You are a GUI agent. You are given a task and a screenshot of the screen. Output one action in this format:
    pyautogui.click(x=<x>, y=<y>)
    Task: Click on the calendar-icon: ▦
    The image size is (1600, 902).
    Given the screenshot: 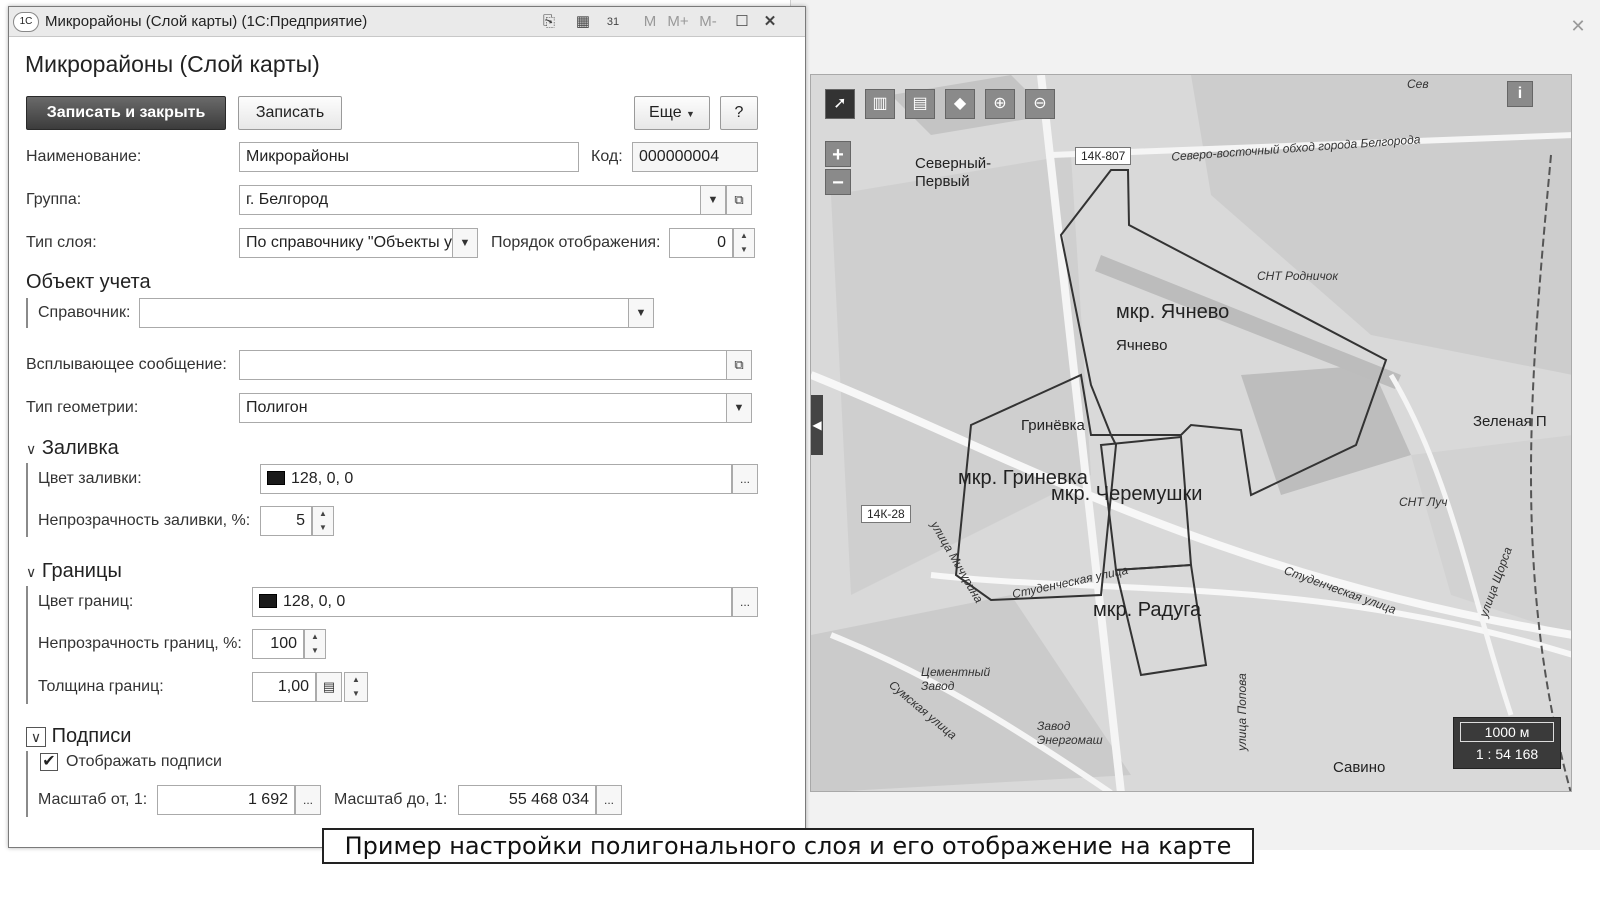 What is the action you would take?
    pyautogui.click(x=583, y=22)
    